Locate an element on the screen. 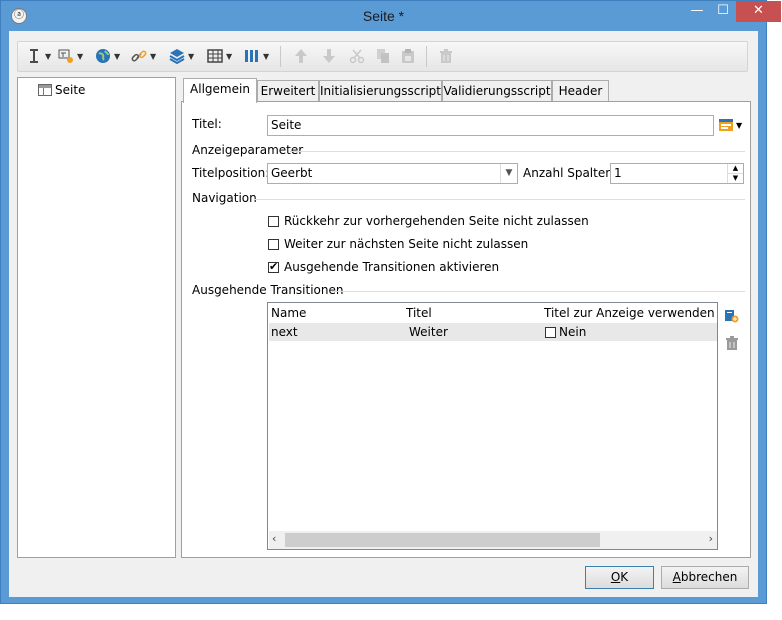 The height and width of the screenshot is (620, 782). globe-icon is located at coordinates (103, 56).